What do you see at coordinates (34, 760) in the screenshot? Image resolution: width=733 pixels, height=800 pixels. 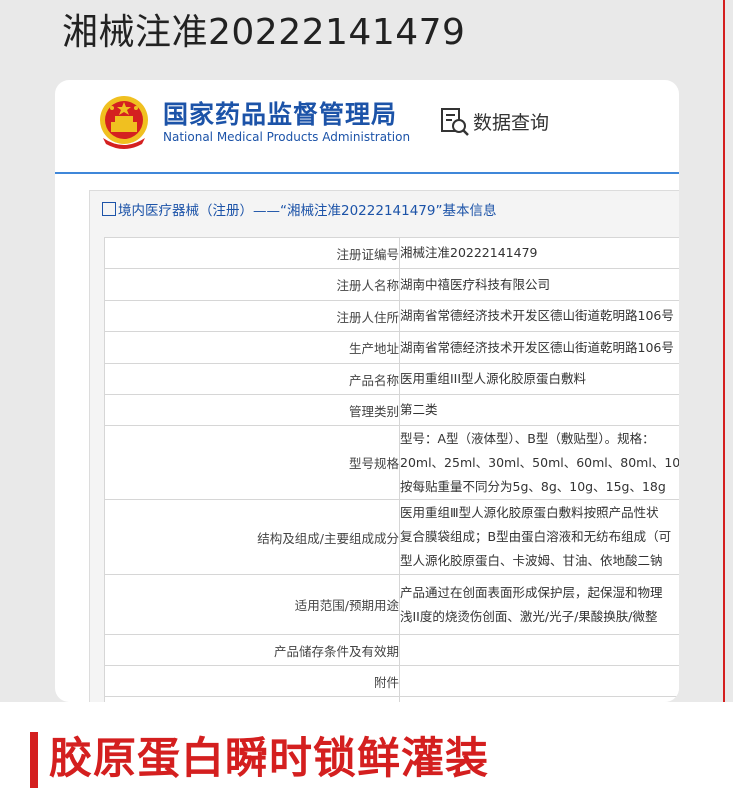 I see `slogan-accent-bar` at bounding box center [34, 760].